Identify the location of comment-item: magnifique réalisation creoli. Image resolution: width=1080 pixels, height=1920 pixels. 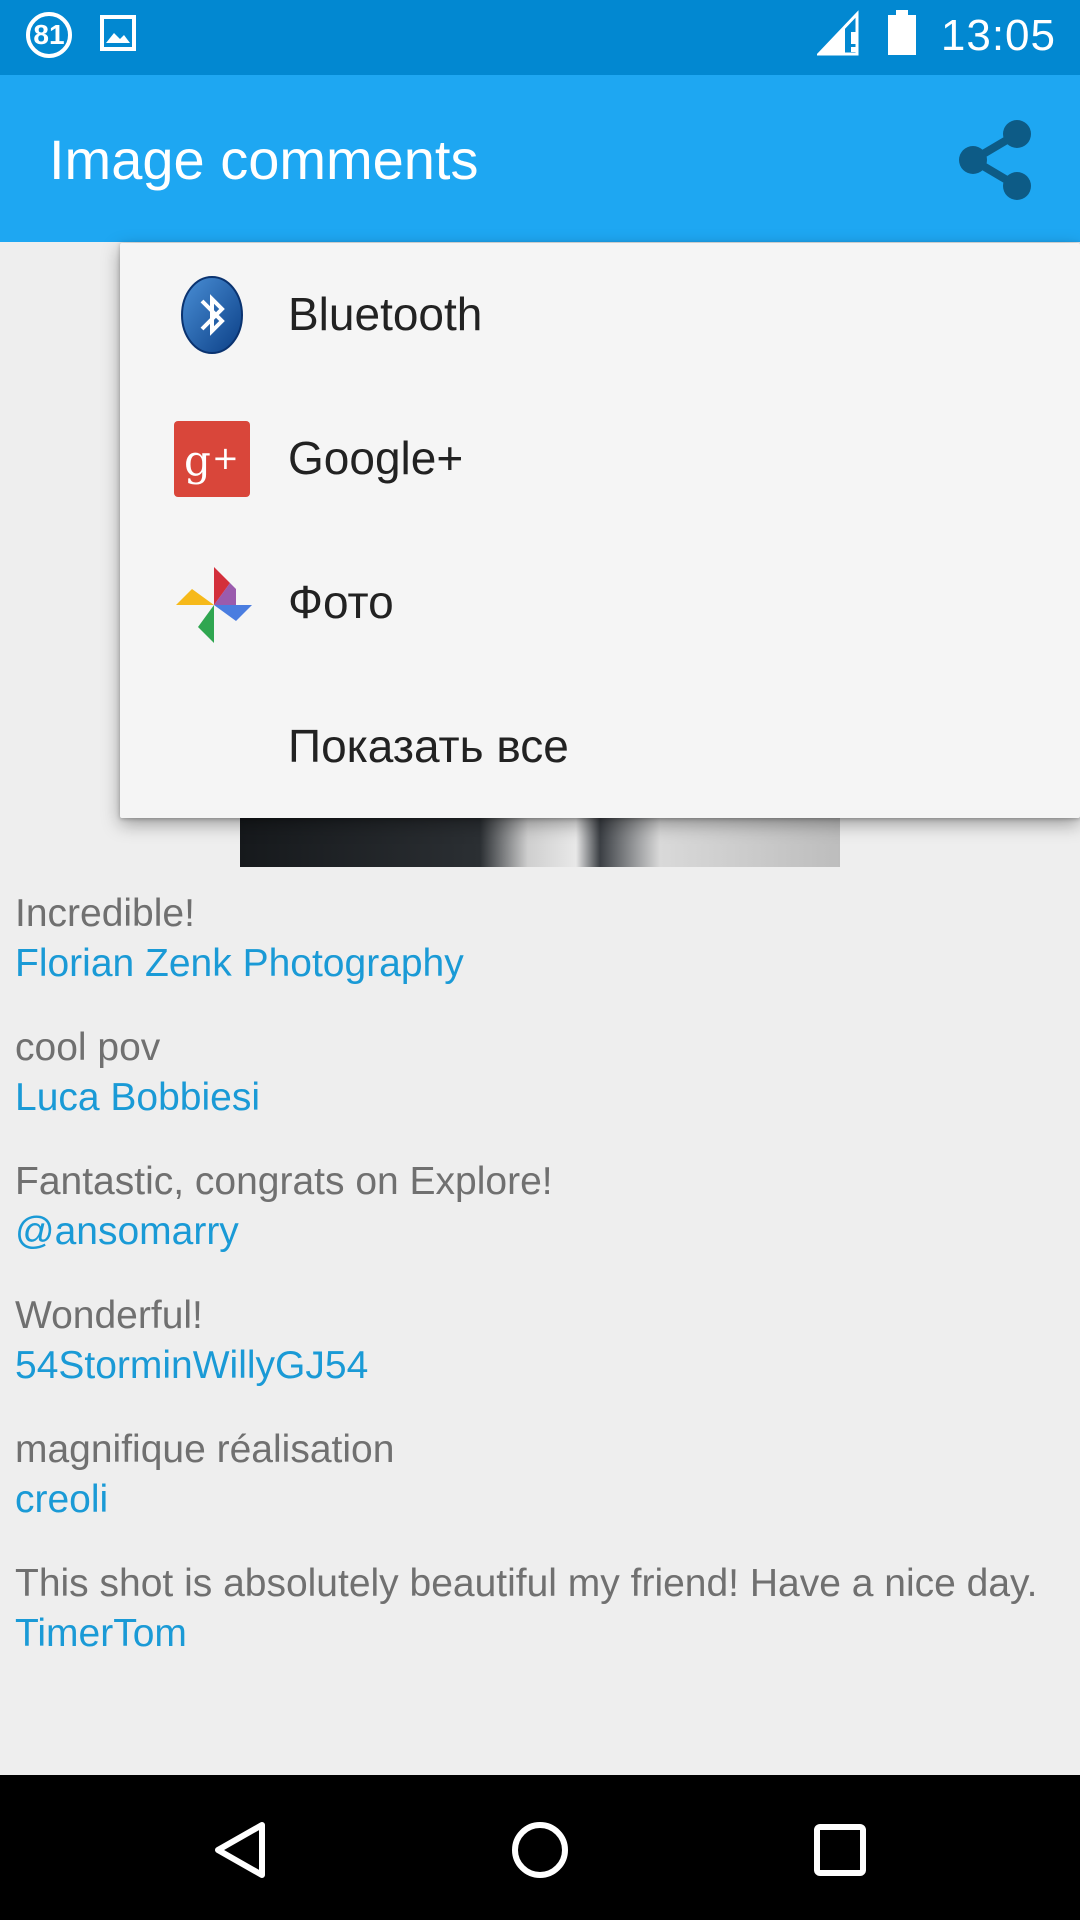
(540, 1476).